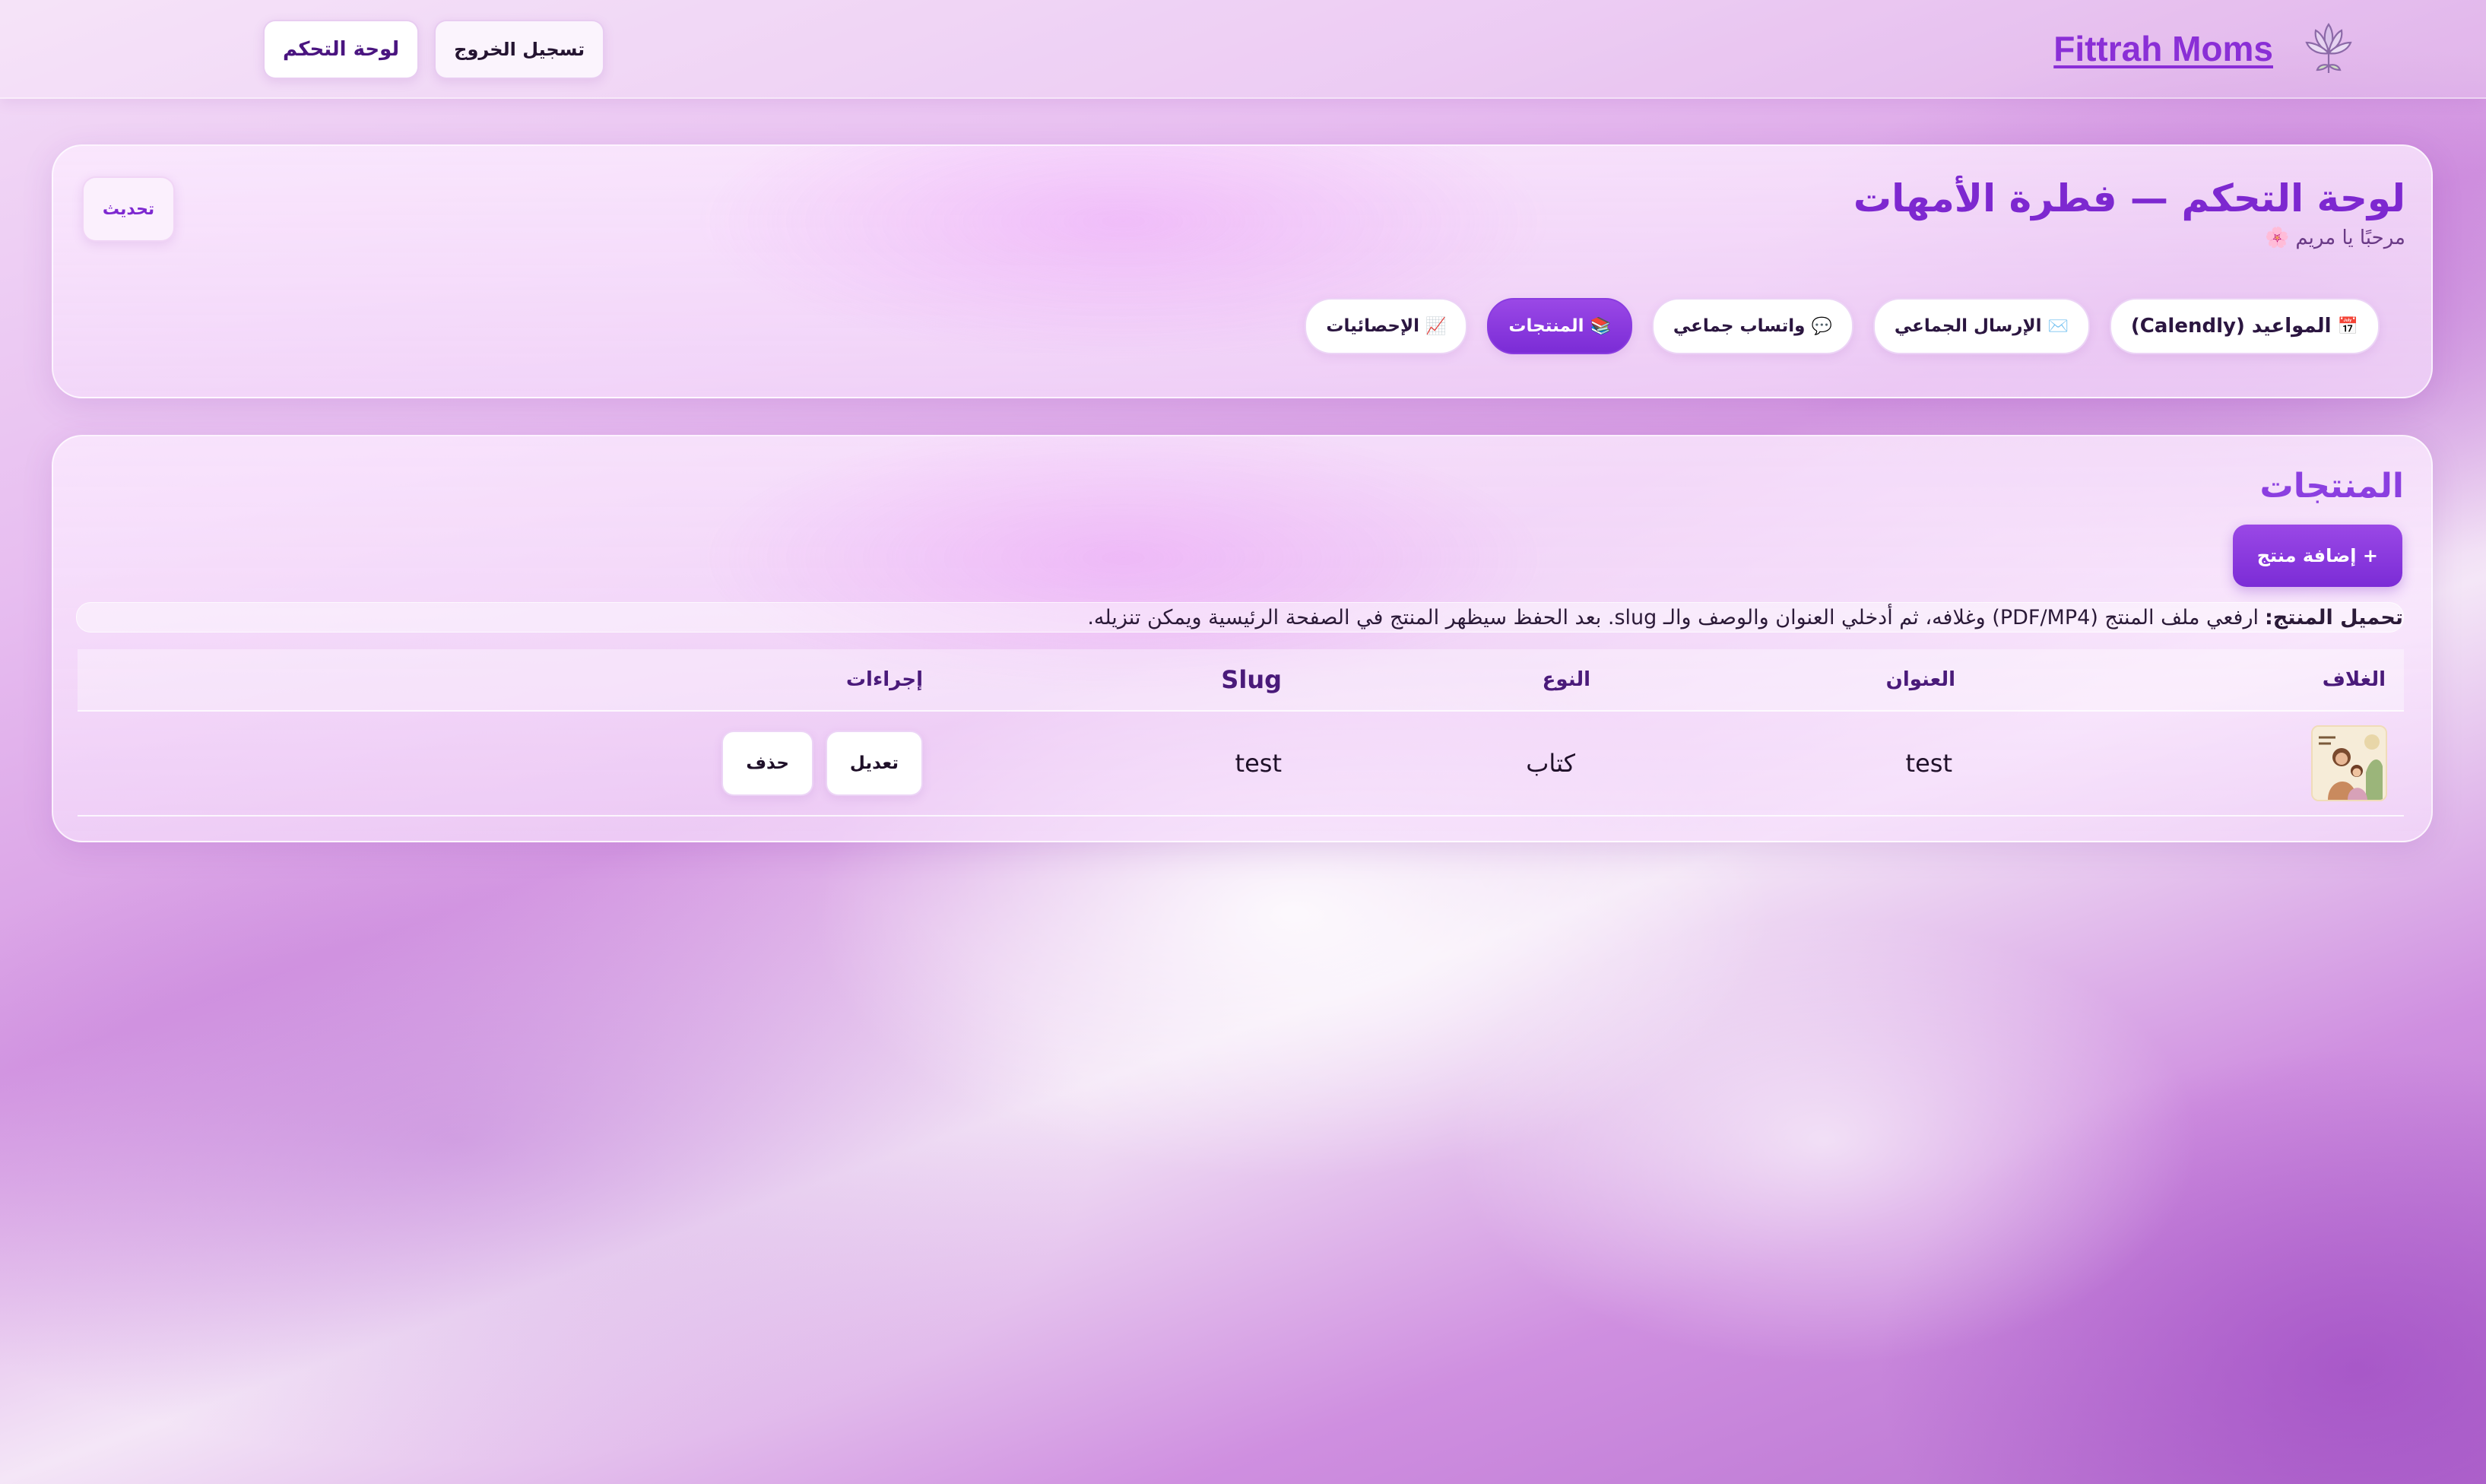 The height and width of the screenshot is (1484, 2486). Describe the element at coordinates (2163, 48) in the screenshot. I see `brand-name-link: Fittrah Moms` at that location.